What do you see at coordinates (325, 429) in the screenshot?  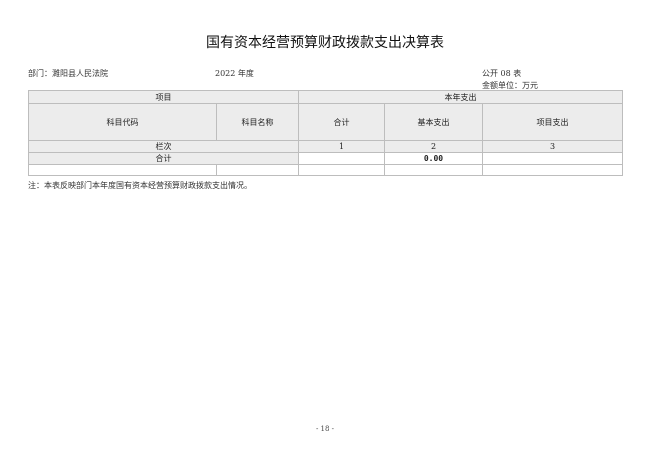 I see `page-number: - 18 -` at bounding box center [325, 429].